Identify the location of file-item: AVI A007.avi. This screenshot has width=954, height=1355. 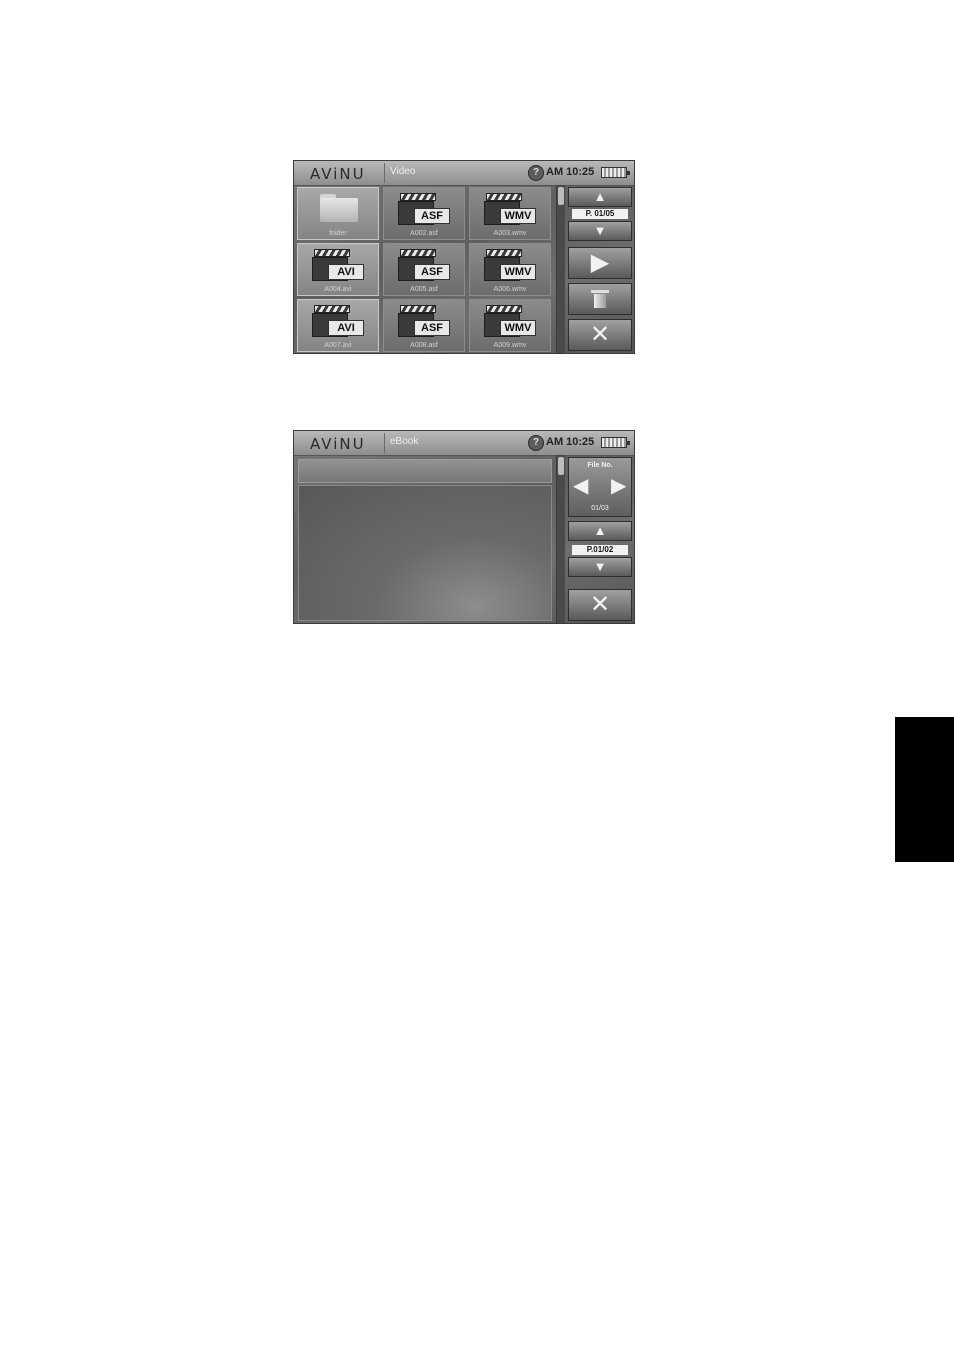
(338, 325).